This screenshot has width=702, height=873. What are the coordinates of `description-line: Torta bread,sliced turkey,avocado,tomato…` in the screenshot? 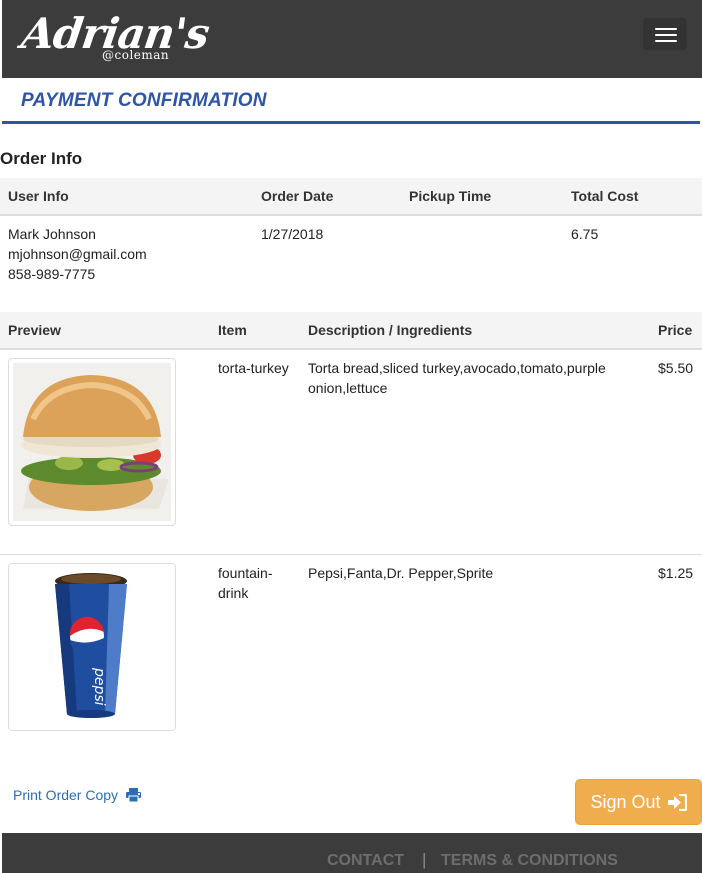 It's located at (457, 368).